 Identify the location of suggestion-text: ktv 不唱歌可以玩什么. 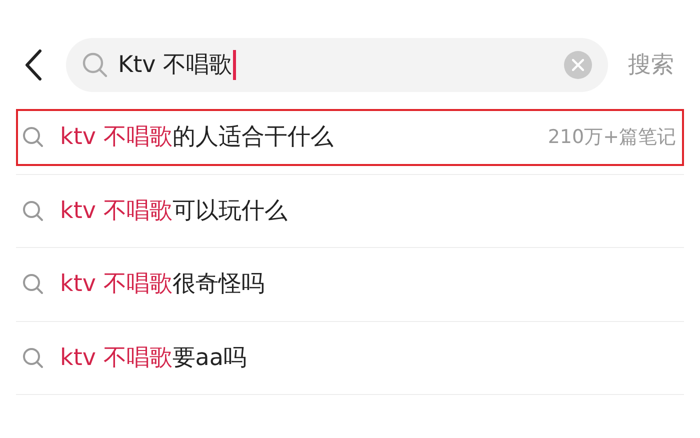
(174, 211).